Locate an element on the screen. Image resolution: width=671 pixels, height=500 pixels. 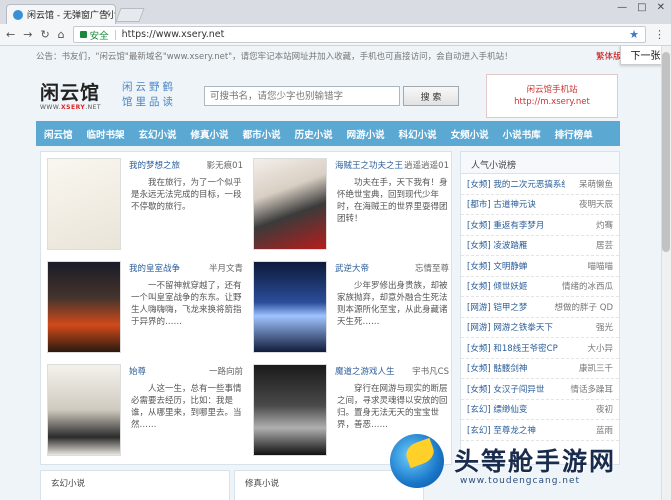
ranking-author: 强光 is located at coordinates (604, 327).